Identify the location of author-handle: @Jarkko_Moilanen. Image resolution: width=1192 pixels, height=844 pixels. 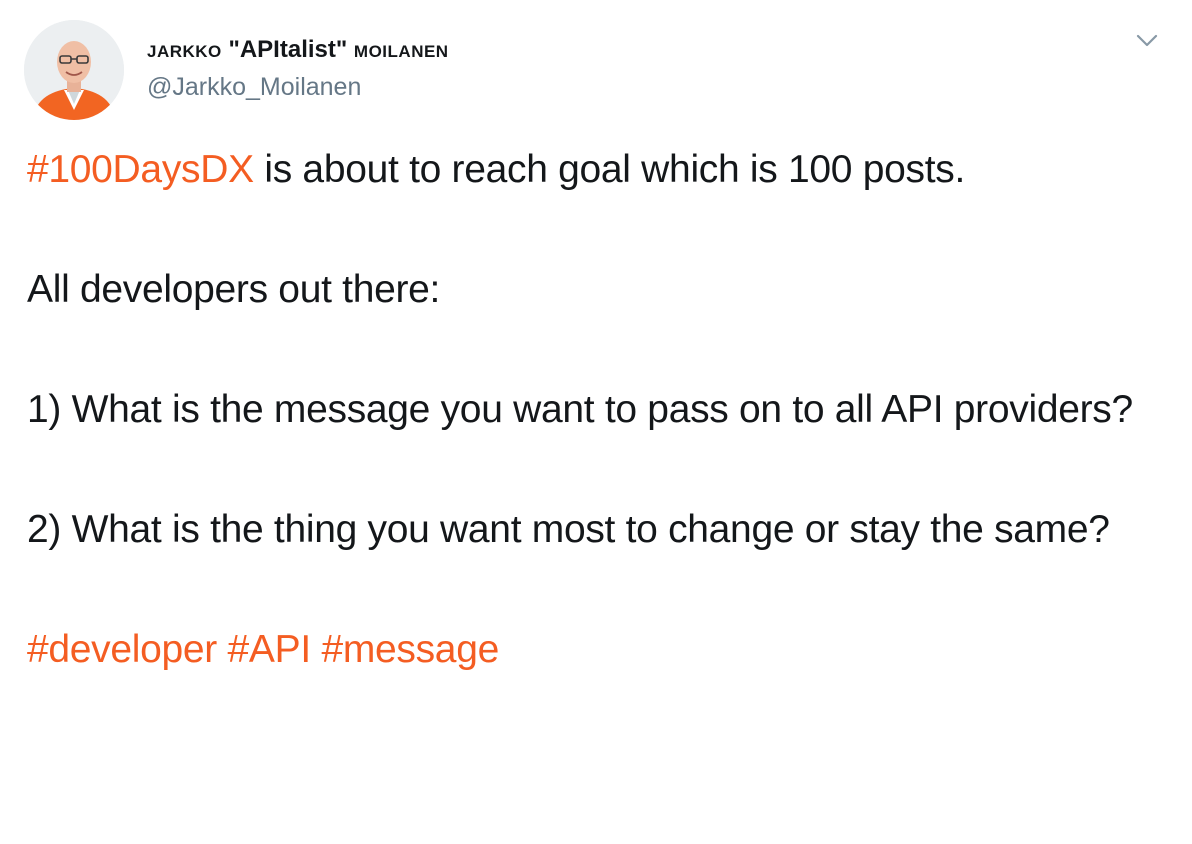
(254, 87).